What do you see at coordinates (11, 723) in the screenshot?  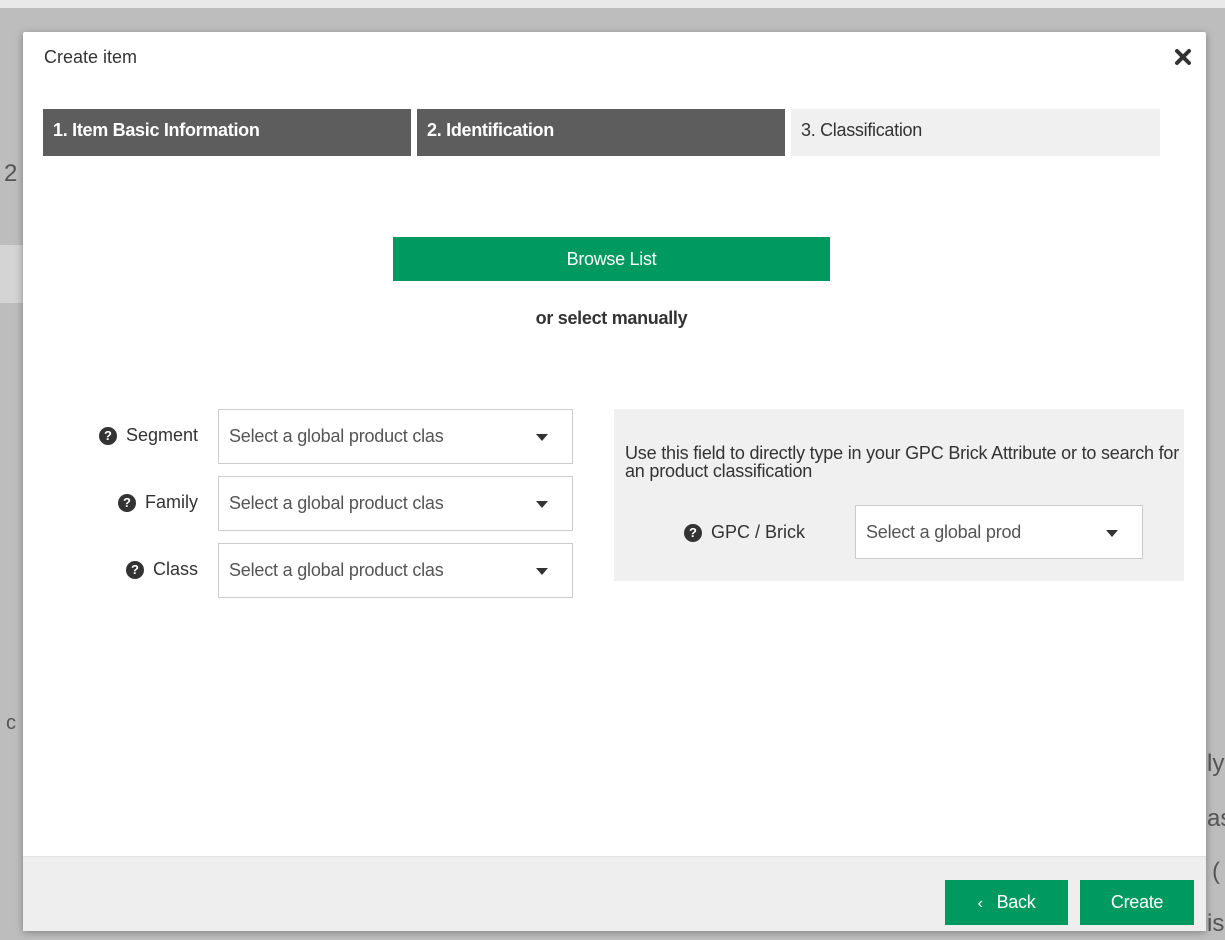 I see `background-text: c` at bounding box center [11, 723].